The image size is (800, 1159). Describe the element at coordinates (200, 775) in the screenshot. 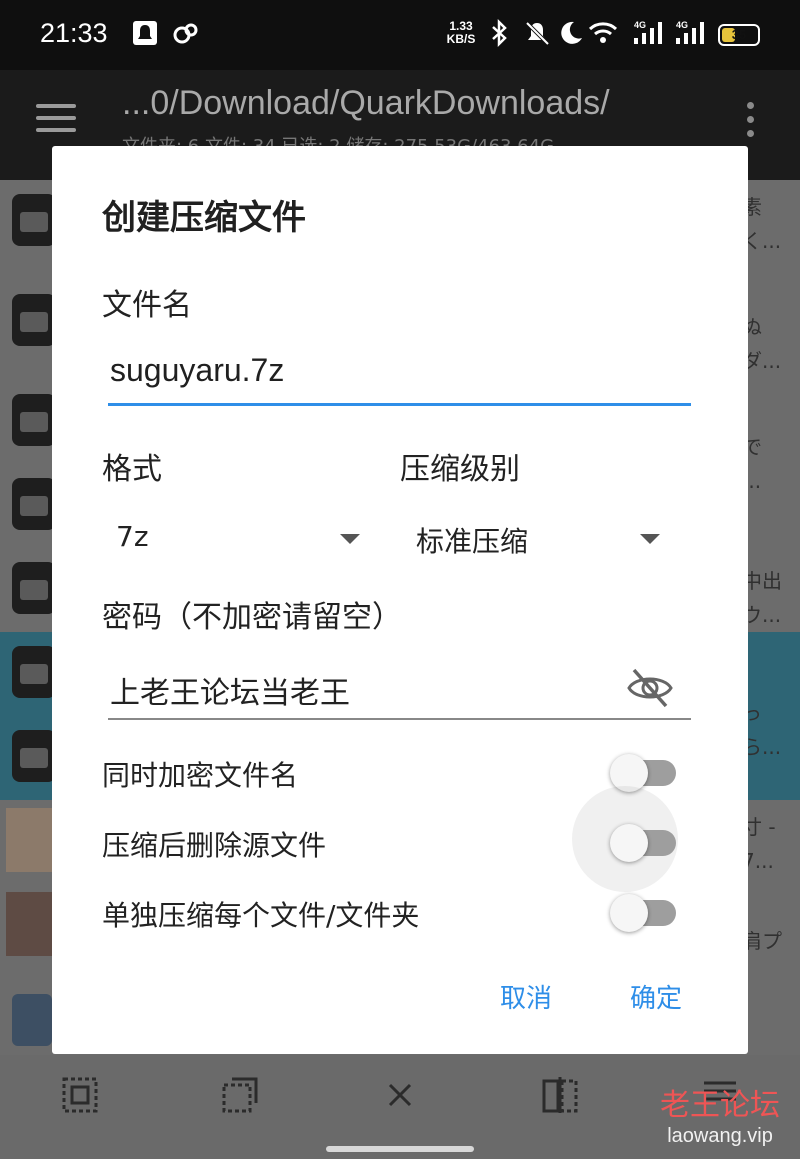

I see `encrypt-filenames-label: 同时加密文件名` at that location.